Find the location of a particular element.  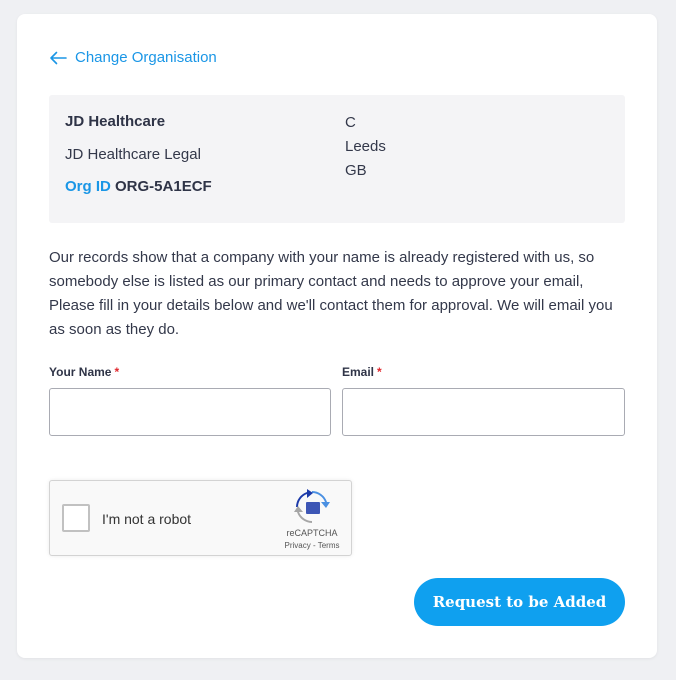

name-field-label: Your Name * is located at coordinates (84, 372).